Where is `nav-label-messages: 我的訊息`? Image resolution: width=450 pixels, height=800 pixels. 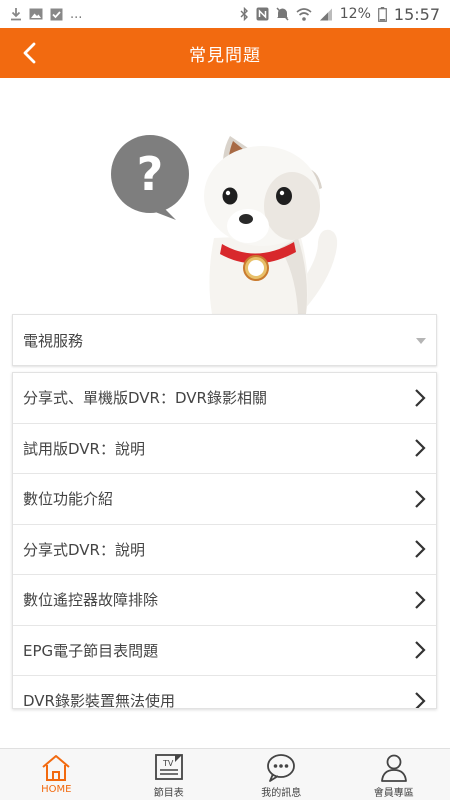 nav-label-messages: 我的訊息 is located at coordinates (281, 793).